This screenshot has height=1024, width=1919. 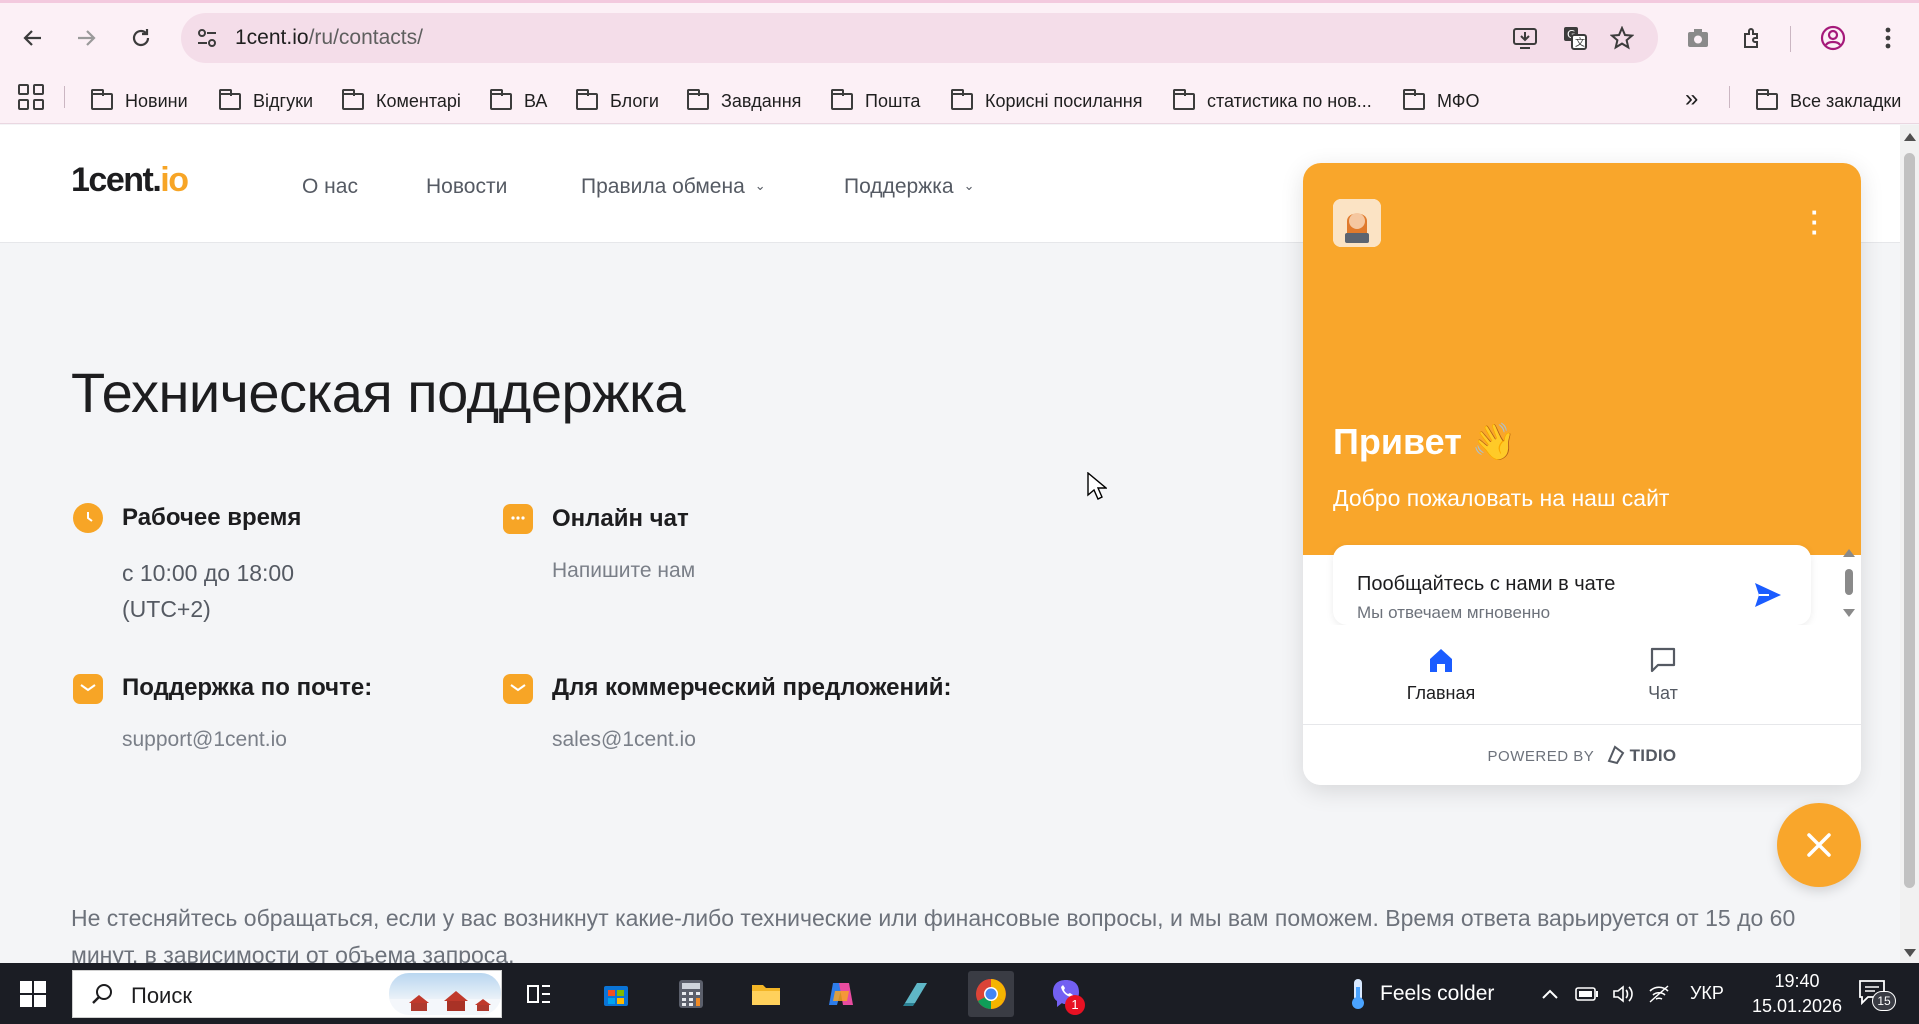 I want to click on viber-icon: 1, so click(x=1066, y=994).